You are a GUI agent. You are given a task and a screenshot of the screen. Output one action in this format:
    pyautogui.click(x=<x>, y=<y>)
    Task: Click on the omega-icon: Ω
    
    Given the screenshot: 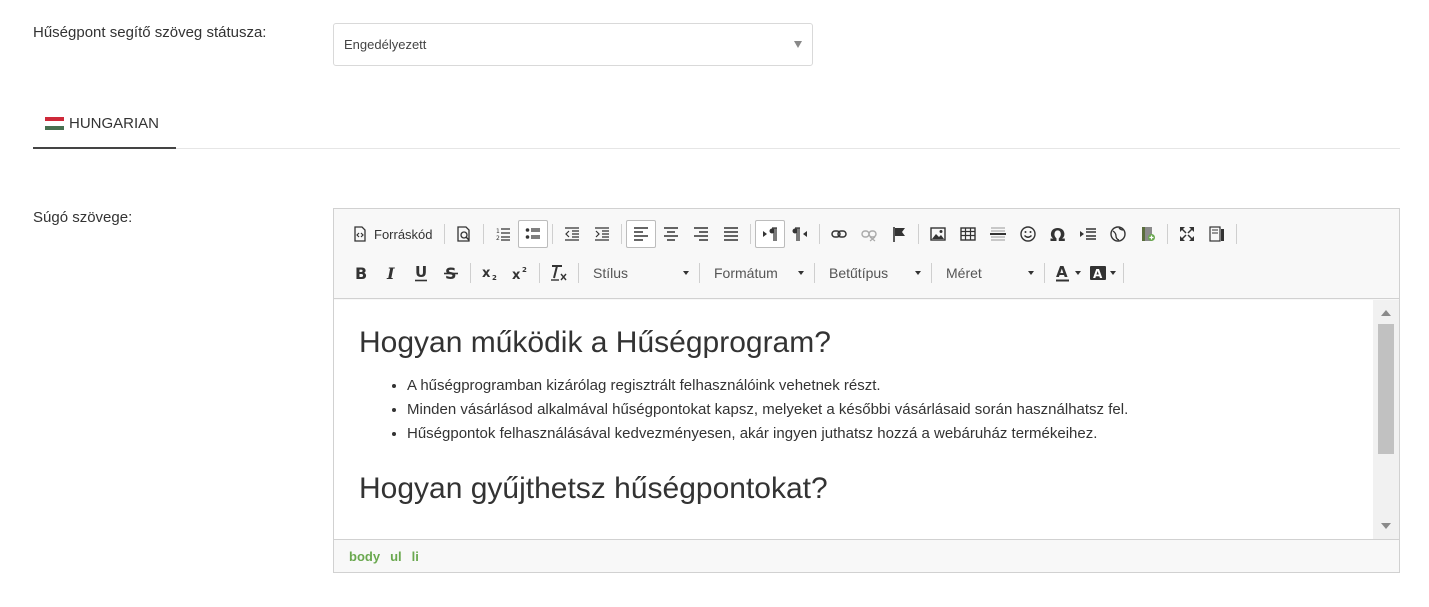 What is the action you would take?
    pyautogui.click(x=1057, y=234)
    